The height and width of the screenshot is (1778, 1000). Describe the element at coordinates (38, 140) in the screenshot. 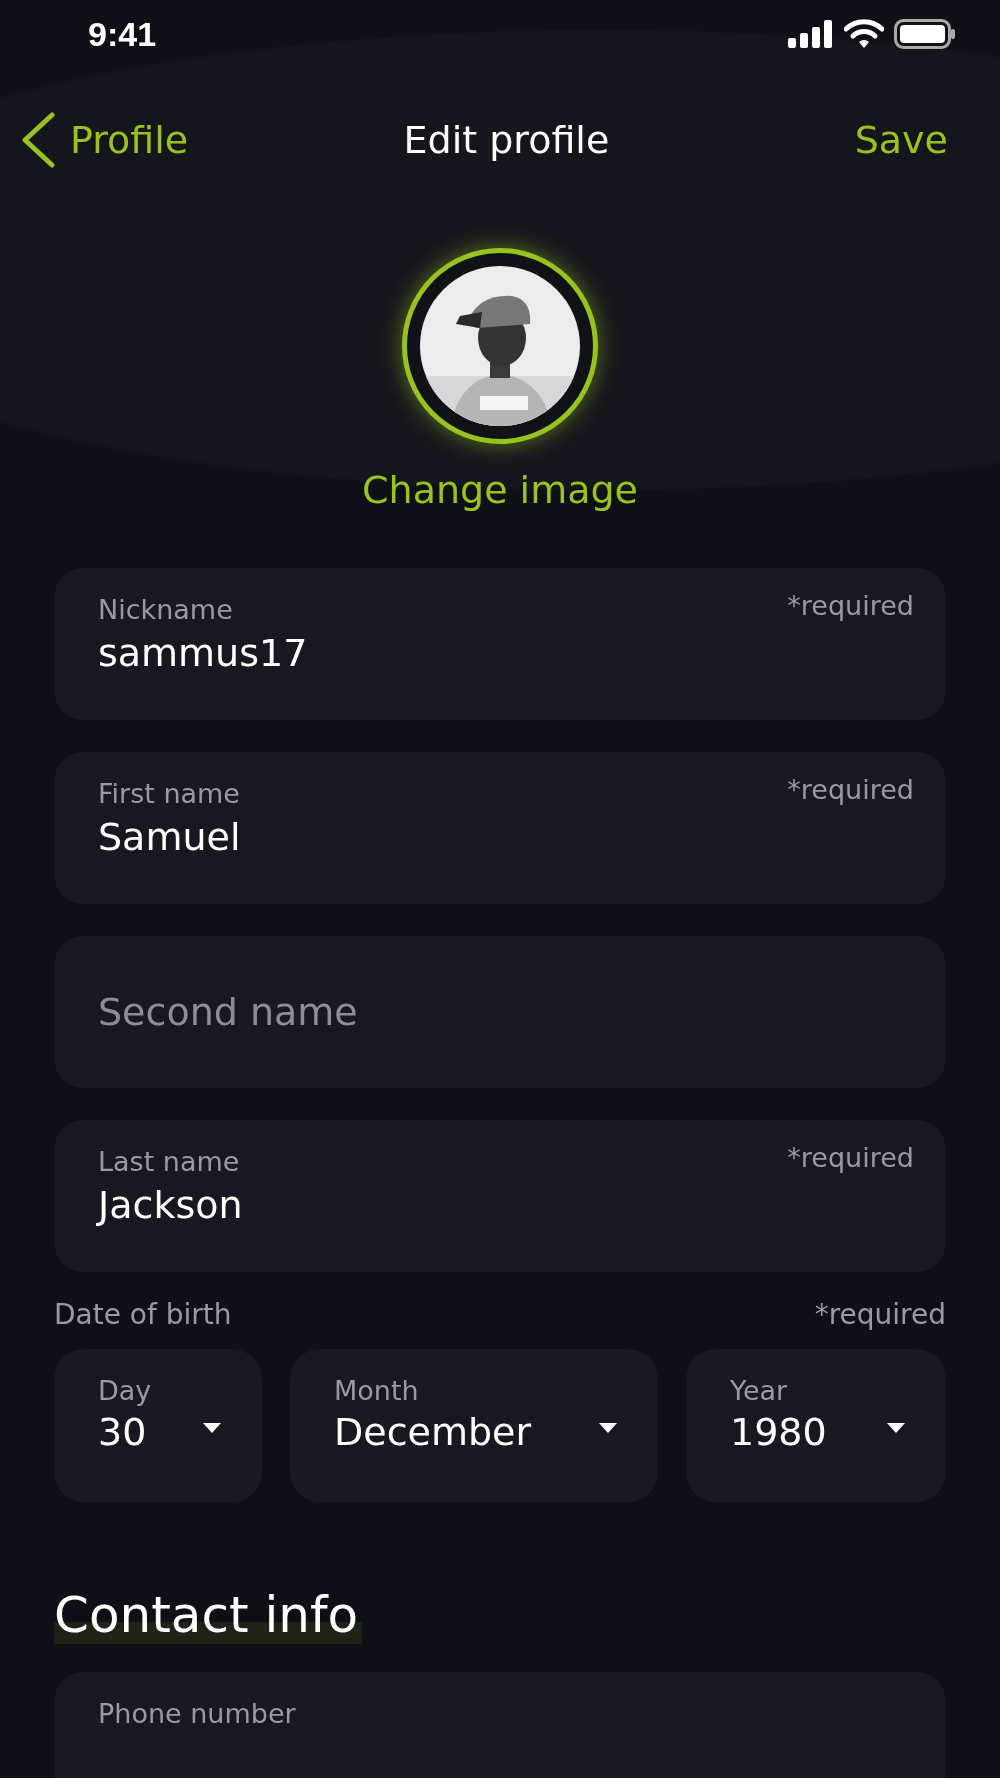

I see `chevron-left-icon` at that location.